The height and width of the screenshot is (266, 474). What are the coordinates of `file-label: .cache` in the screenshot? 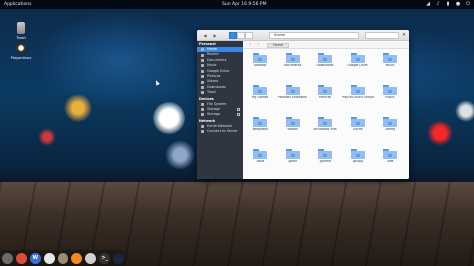 It's located at (357, 129).